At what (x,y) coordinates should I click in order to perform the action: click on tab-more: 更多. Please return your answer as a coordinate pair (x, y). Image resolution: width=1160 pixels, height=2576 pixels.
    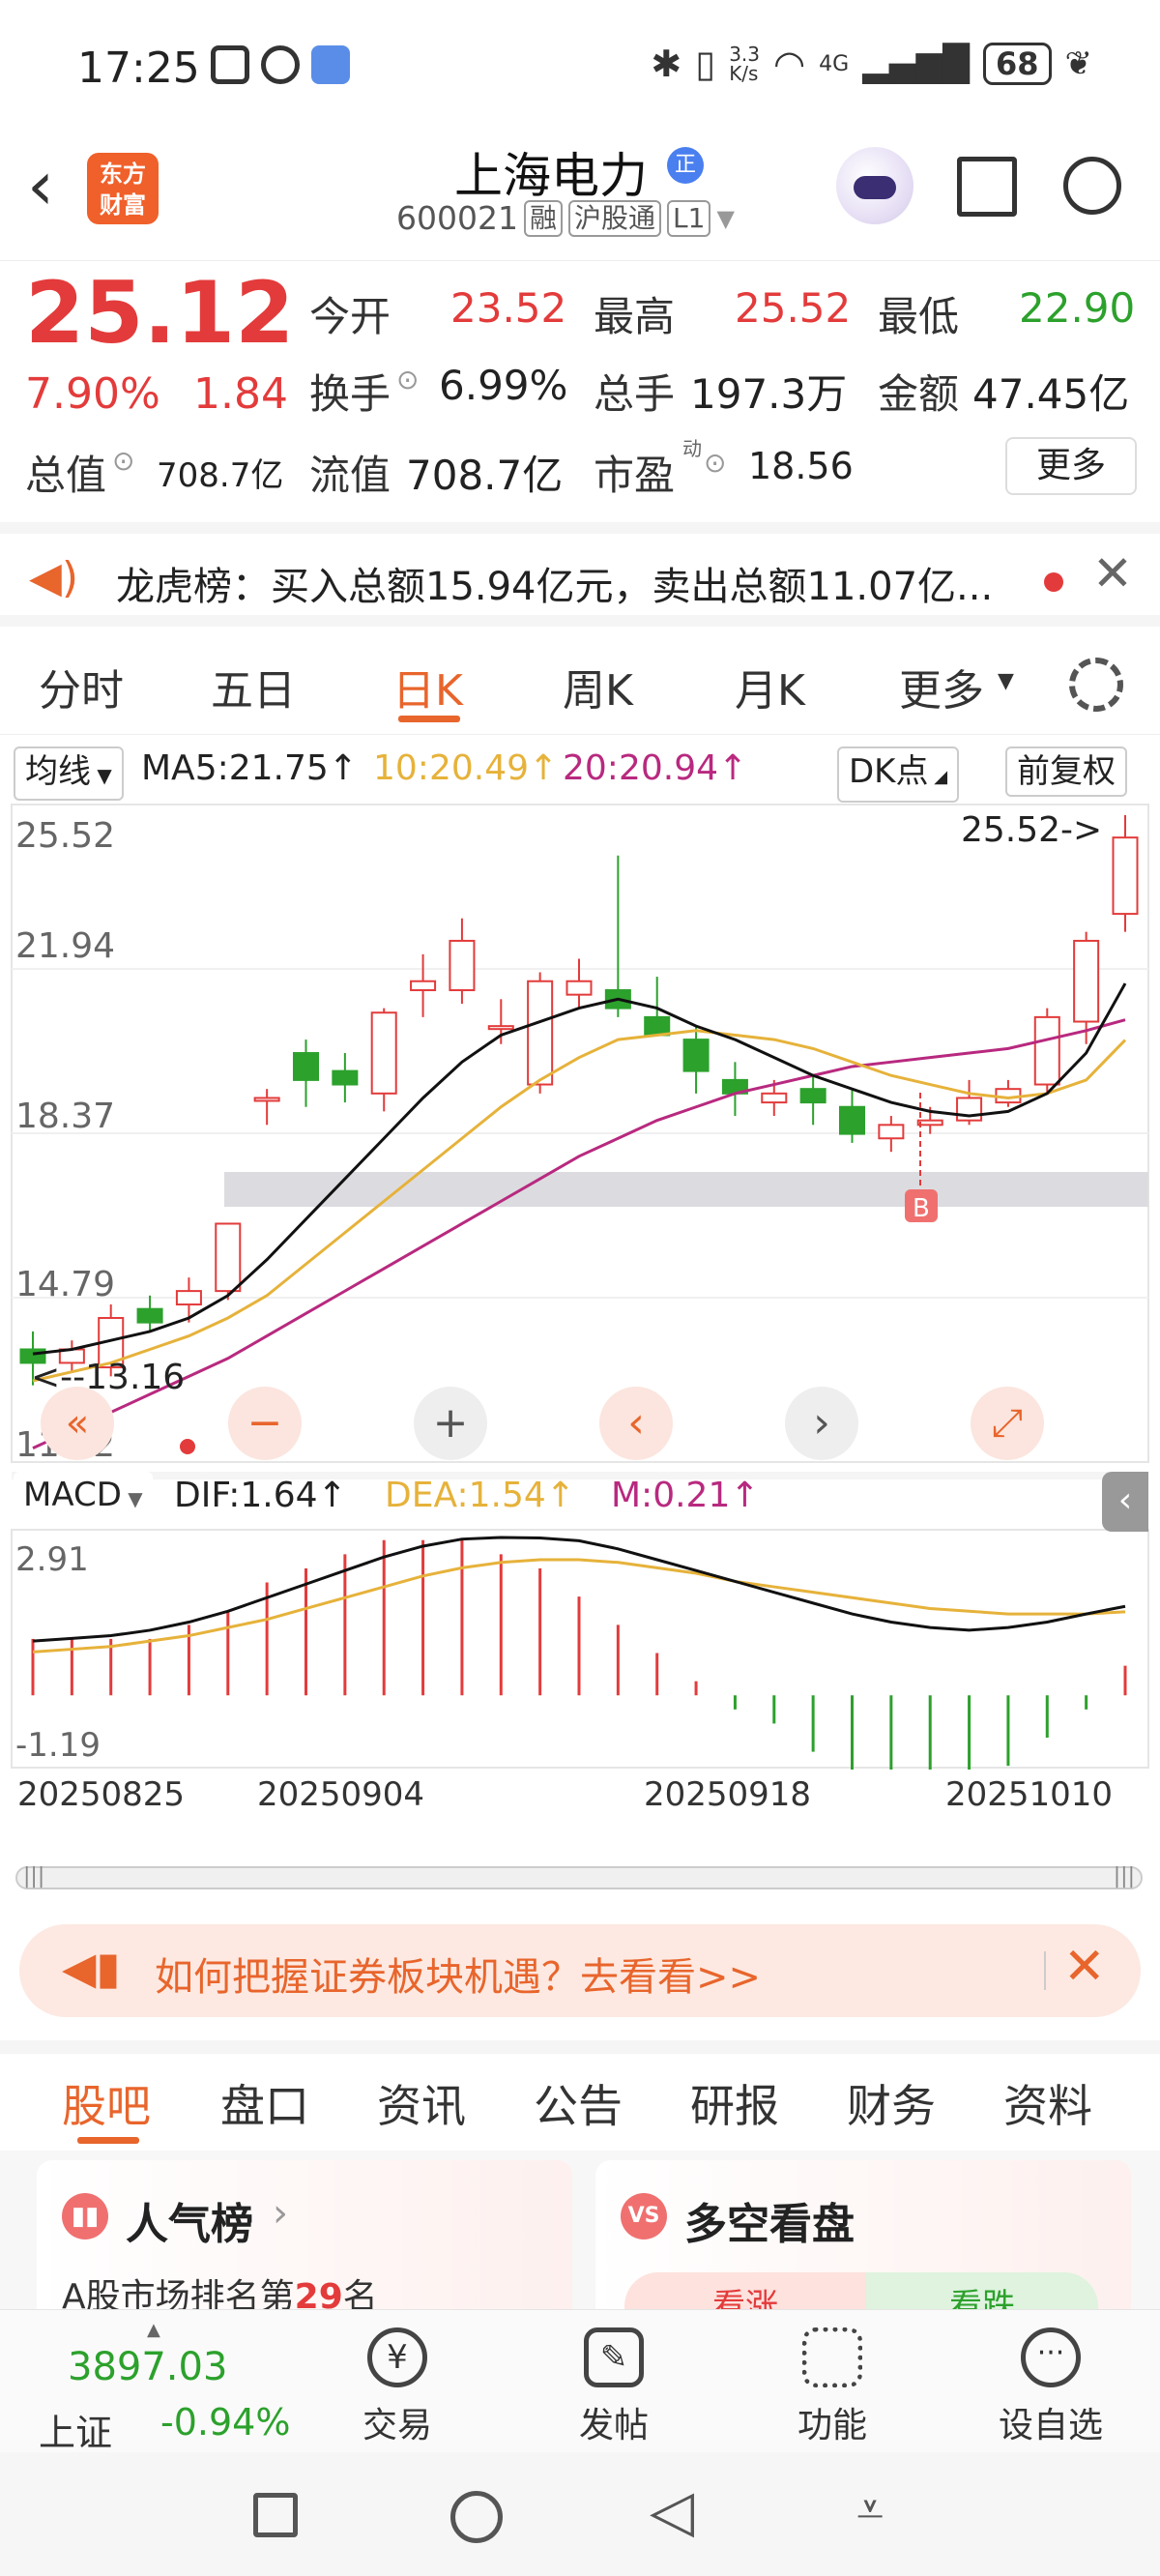
    Looking at the image, I should click on (942, 686).